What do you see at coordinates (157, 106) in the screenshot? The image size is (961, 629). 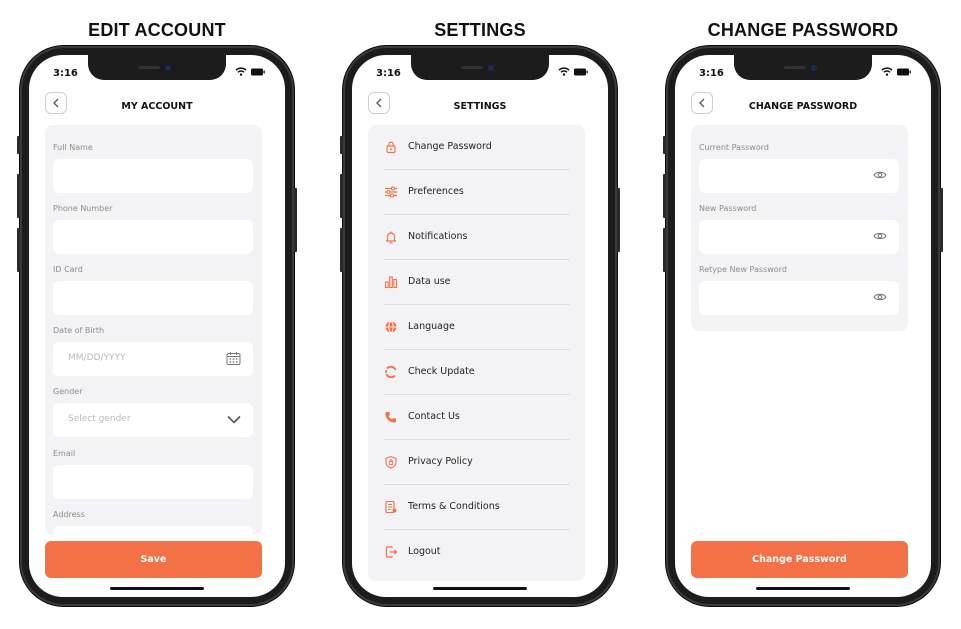 I see `page-title: MY ACCOUNT` at bounding box center [157, 106].